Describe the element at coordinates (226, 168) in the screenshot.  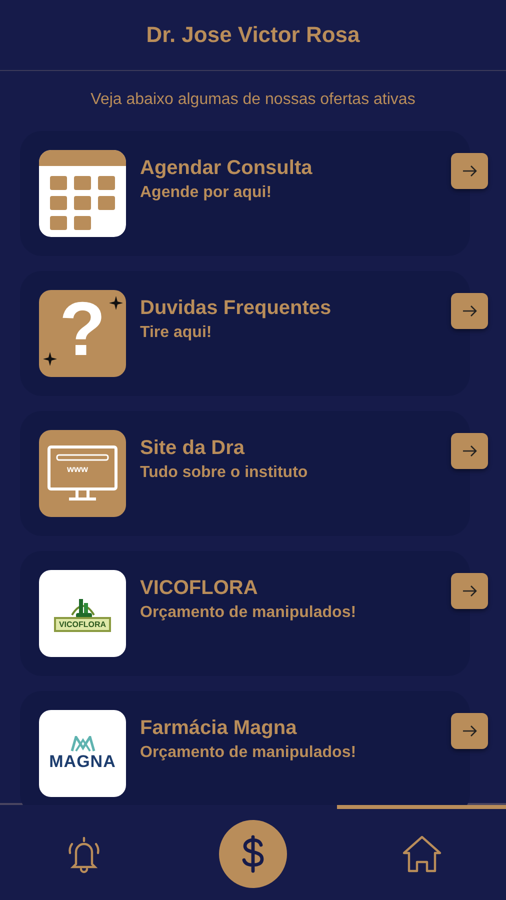
I see `offer-title: Agendar Consulta` at that location.